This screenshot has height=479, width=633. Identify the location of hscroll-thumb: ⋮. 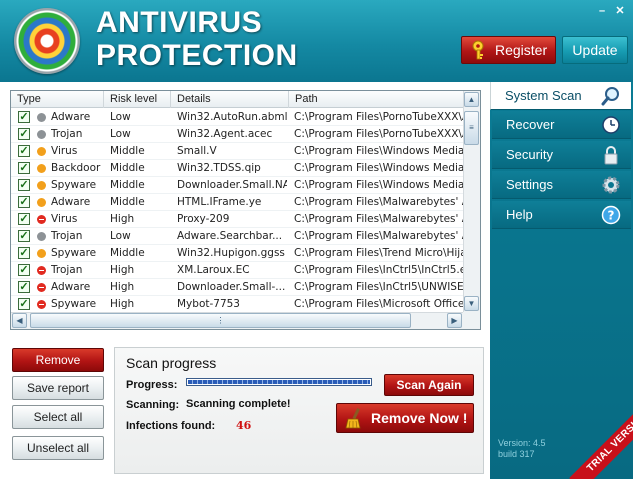
(220, 320).